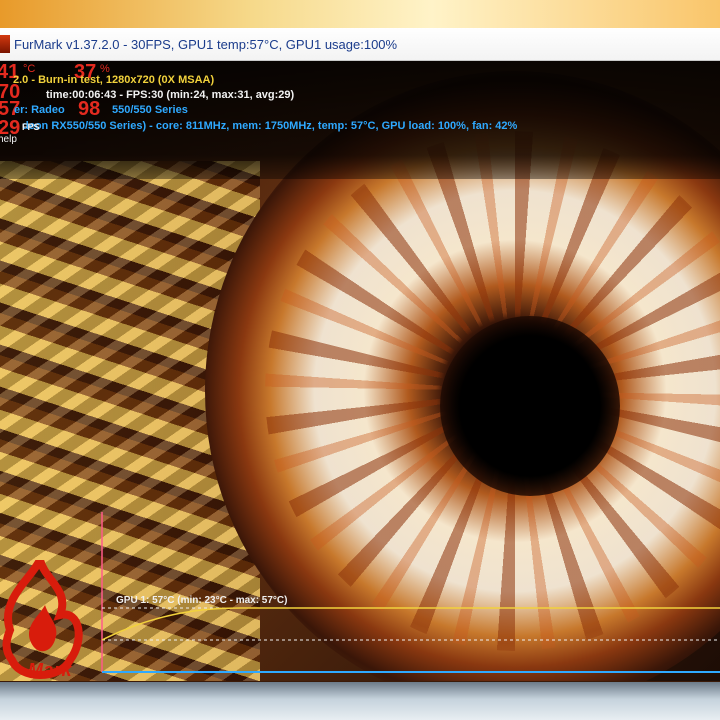 The height and width of the screenshot is (720, 720). Describe the element at coordinates (39, 110) in the screenshot. I see `hud-line-renderer: er: Radeo` at that location.